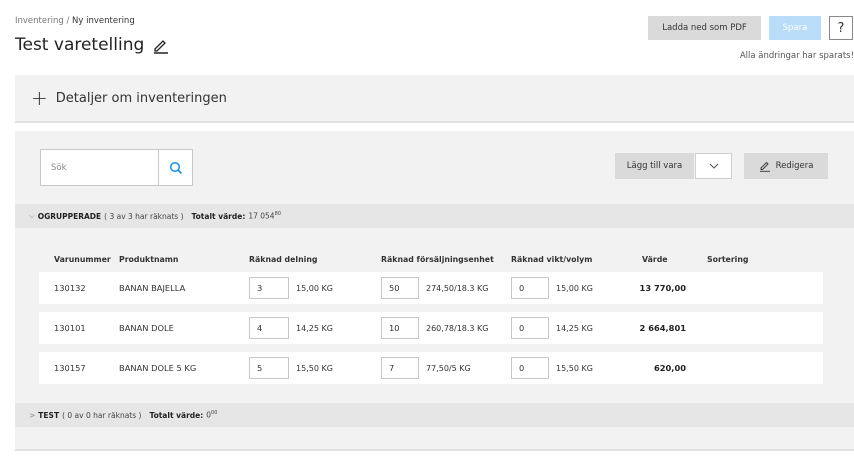  I want to click on weight-unit: 15,50 KG, so click(574, 368).